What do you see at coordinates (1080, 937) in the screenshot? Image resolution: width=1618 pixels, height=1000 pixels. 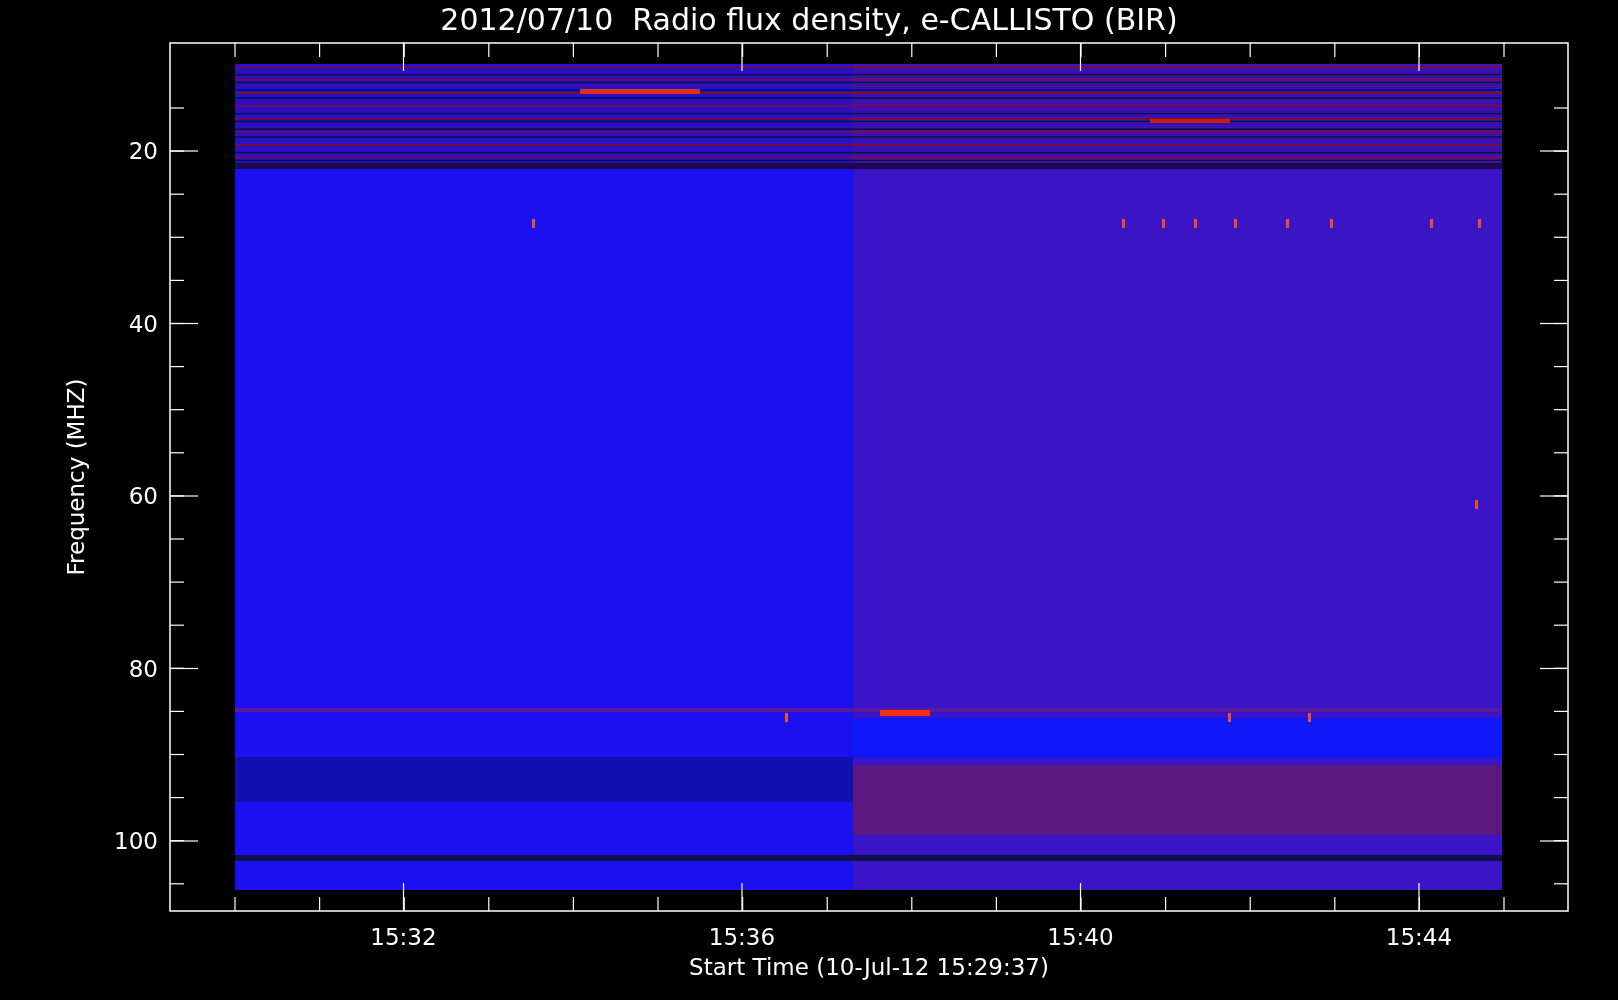 I see `x-tick-label: 15:40` at bounding box center [1080, 937].